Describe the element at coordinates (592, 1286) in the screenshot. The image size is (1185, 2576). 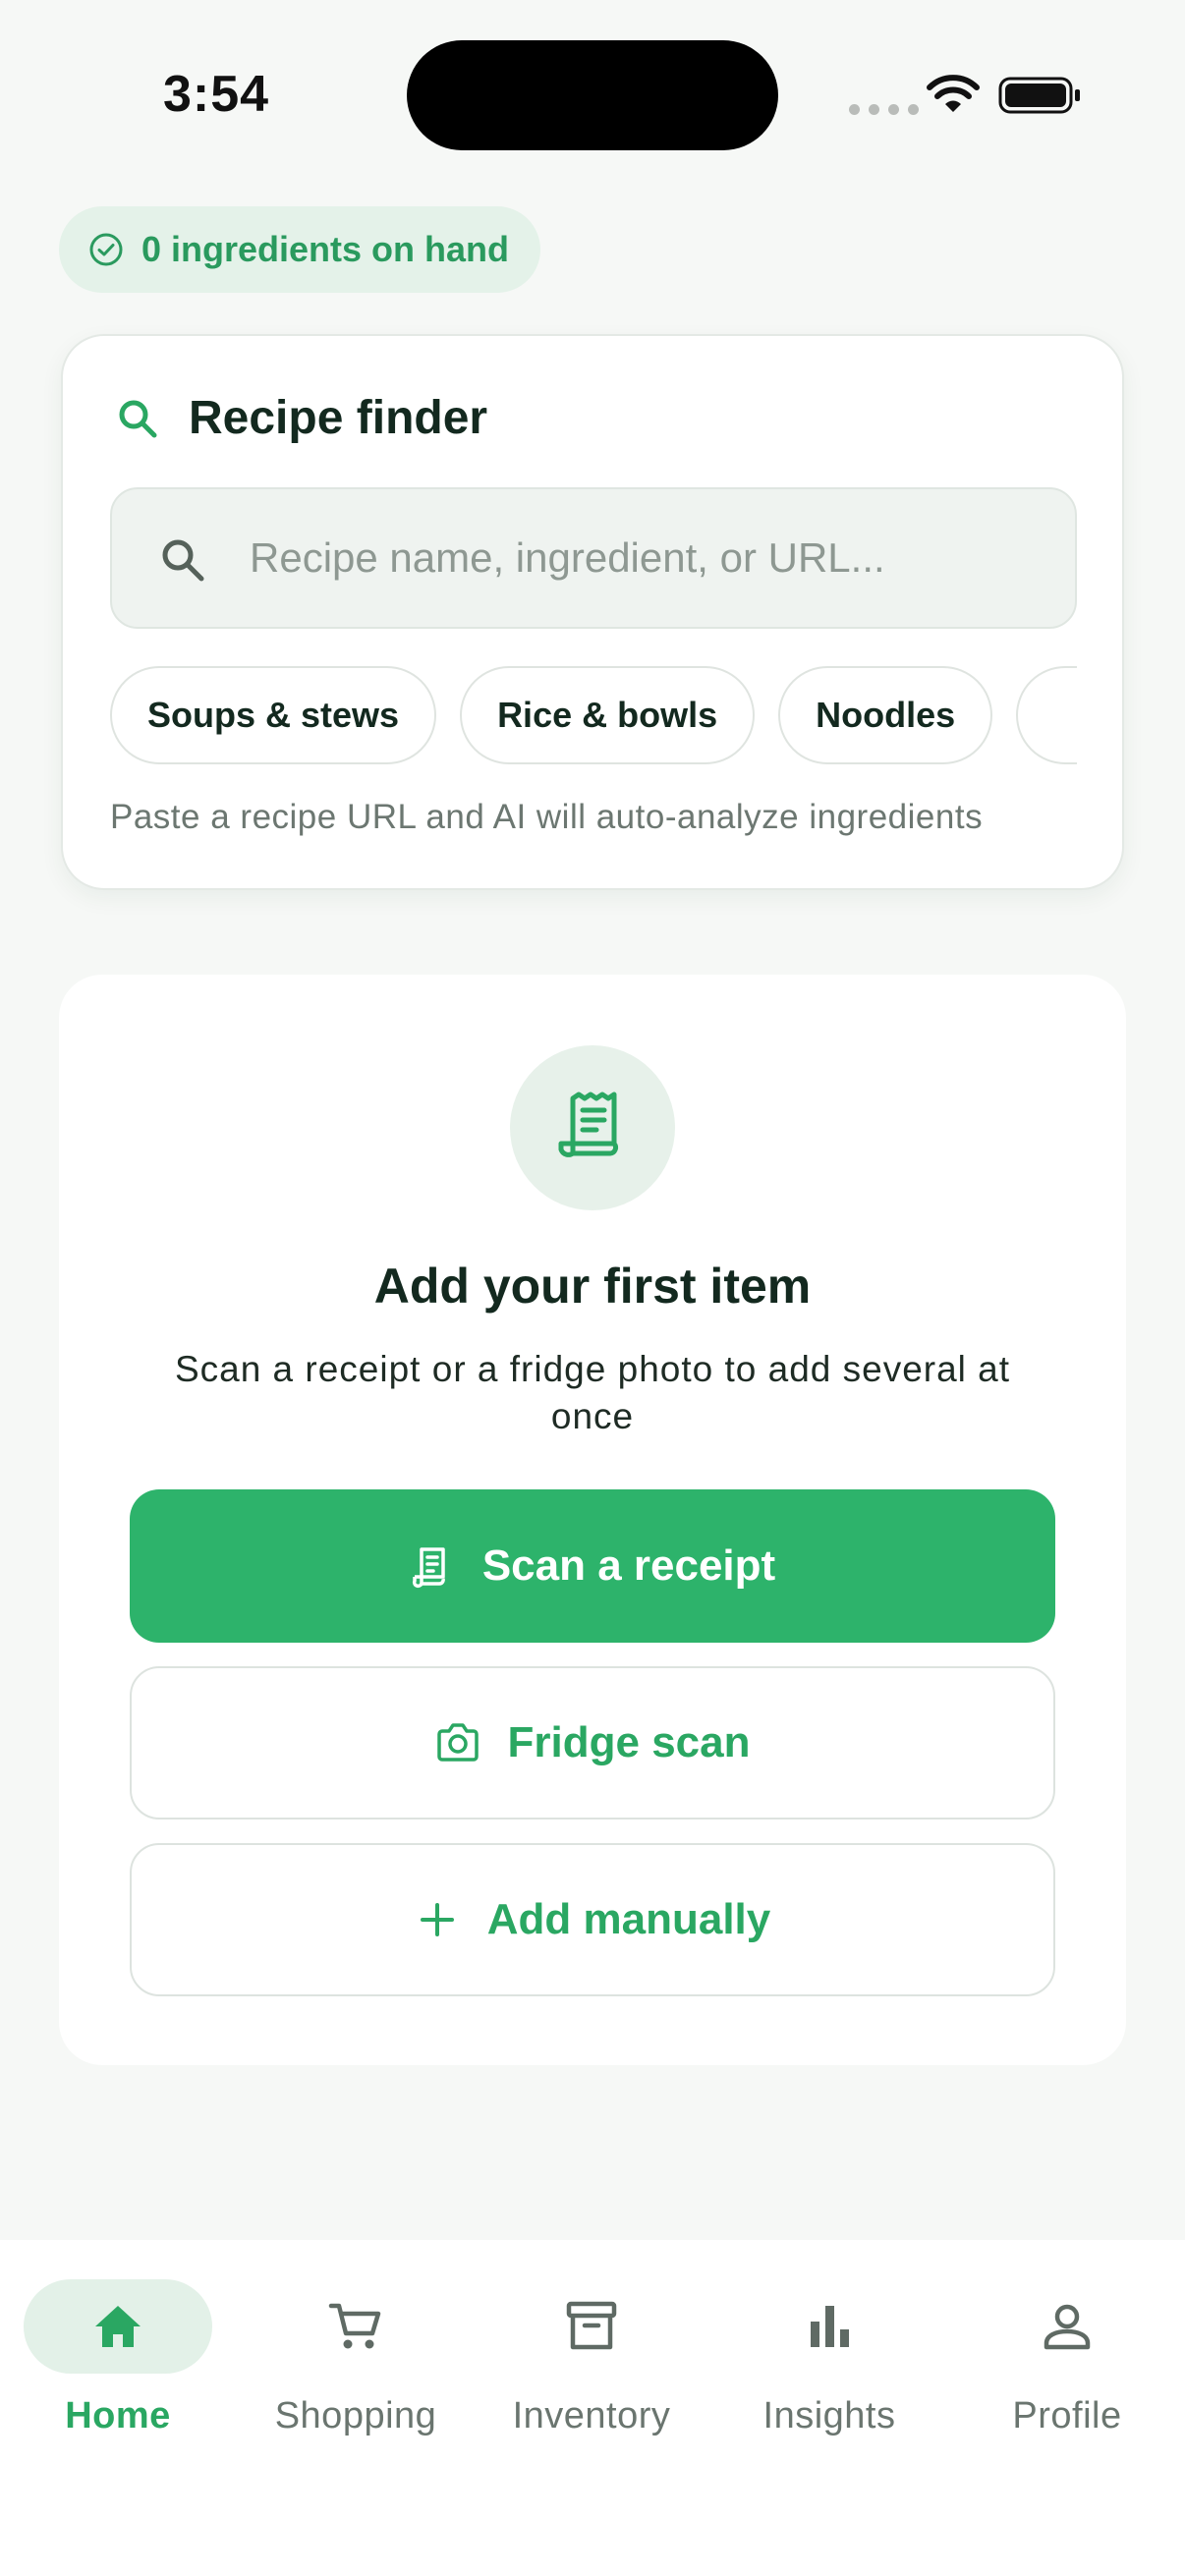
I see `empty-state-title: Add your first item` at that location.